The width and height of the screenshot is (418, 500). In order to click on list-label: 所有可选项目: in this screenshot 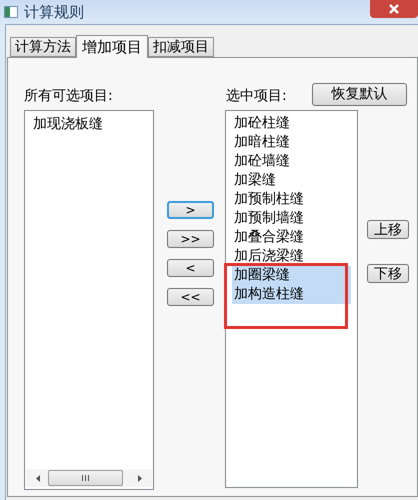, I will do `click(69, 96)`.